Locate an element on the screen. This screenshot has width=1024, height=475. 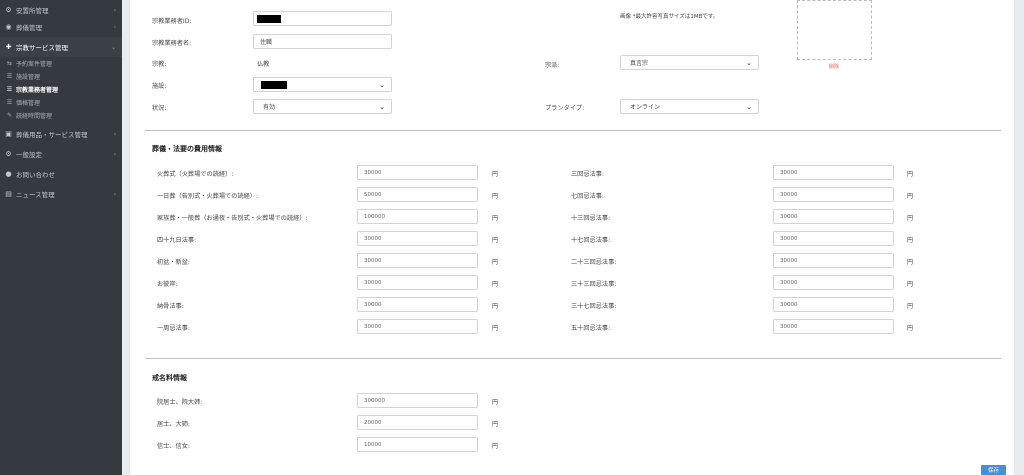
sidebar-subitem-facilities: ☰ 施設管理 is located at coordinates (61, 76).